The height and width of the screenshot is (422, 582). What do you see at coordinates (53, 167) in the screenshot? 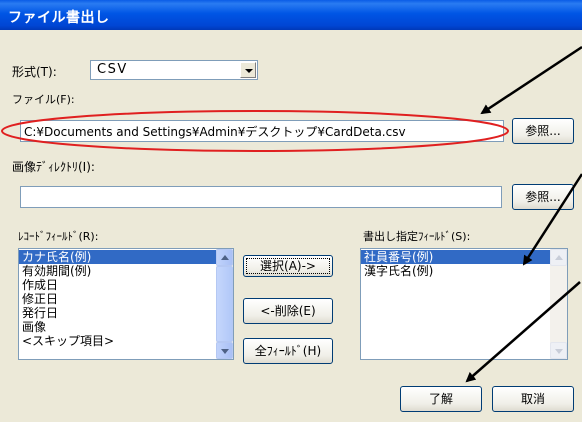
I see `image-dir-label: 画像ﾃﾞｨﾚｸﾄﾘ(I):` at bounding box center [53, 167].